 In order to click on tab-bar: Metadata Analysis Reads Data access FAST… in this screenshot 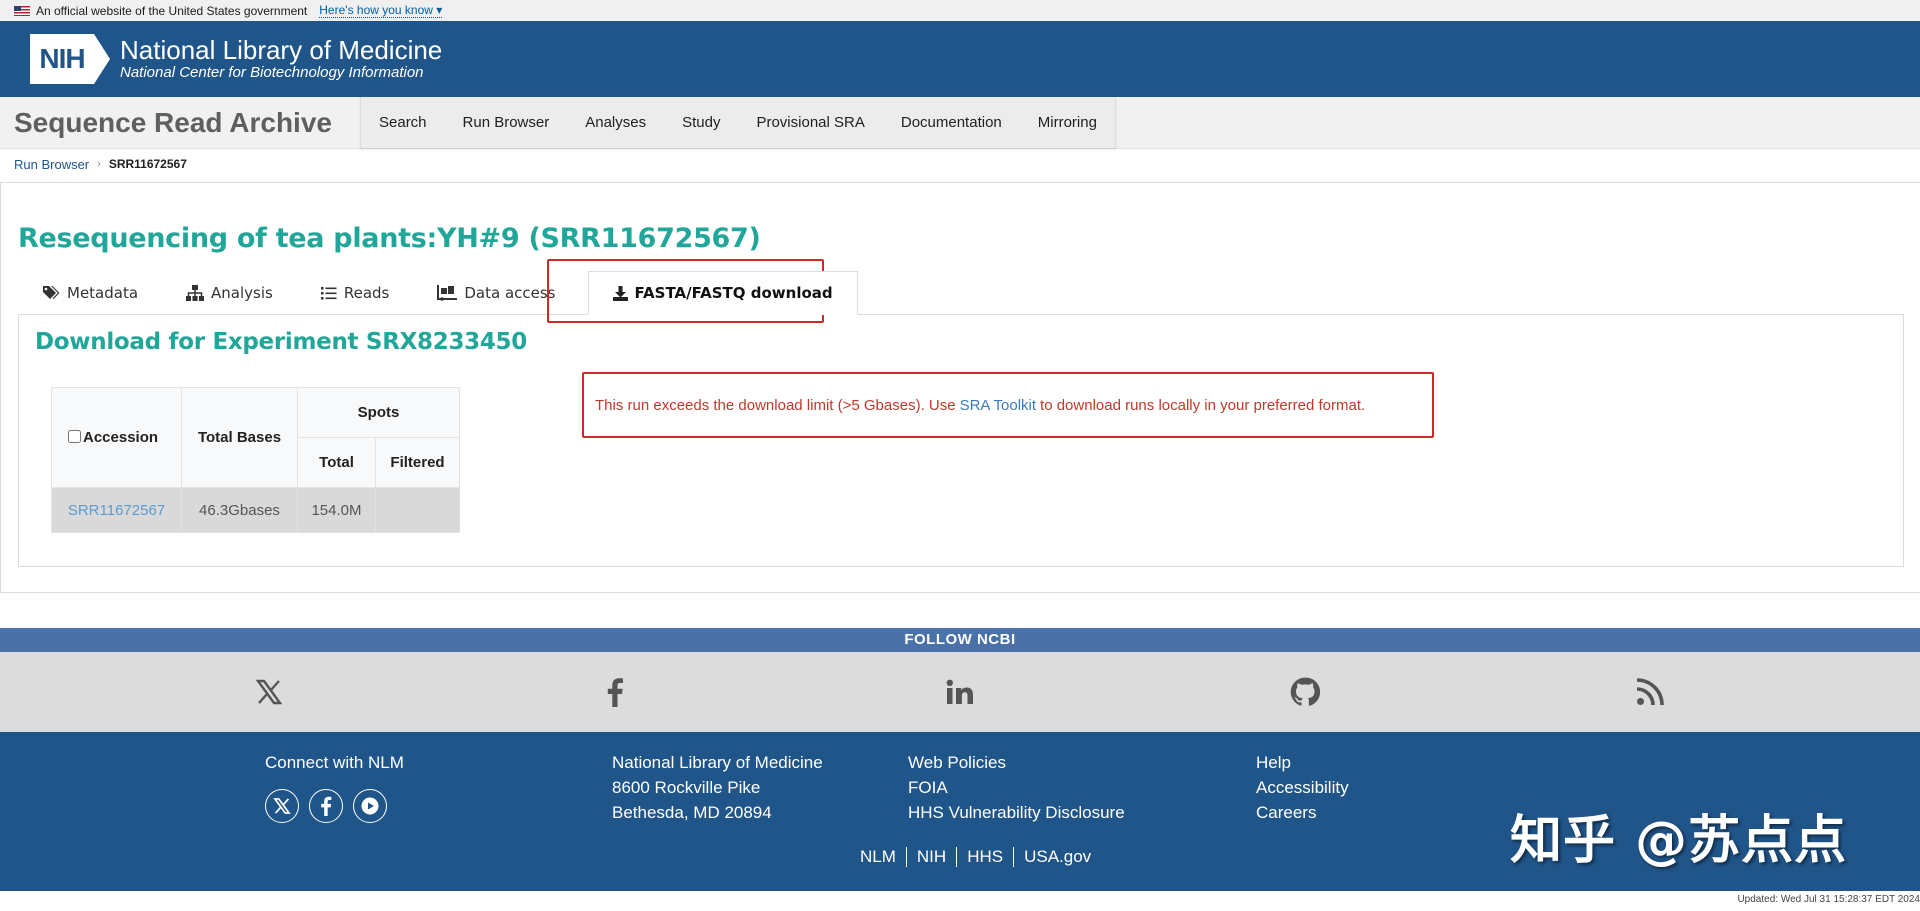, I will do `click(438, 293)`.